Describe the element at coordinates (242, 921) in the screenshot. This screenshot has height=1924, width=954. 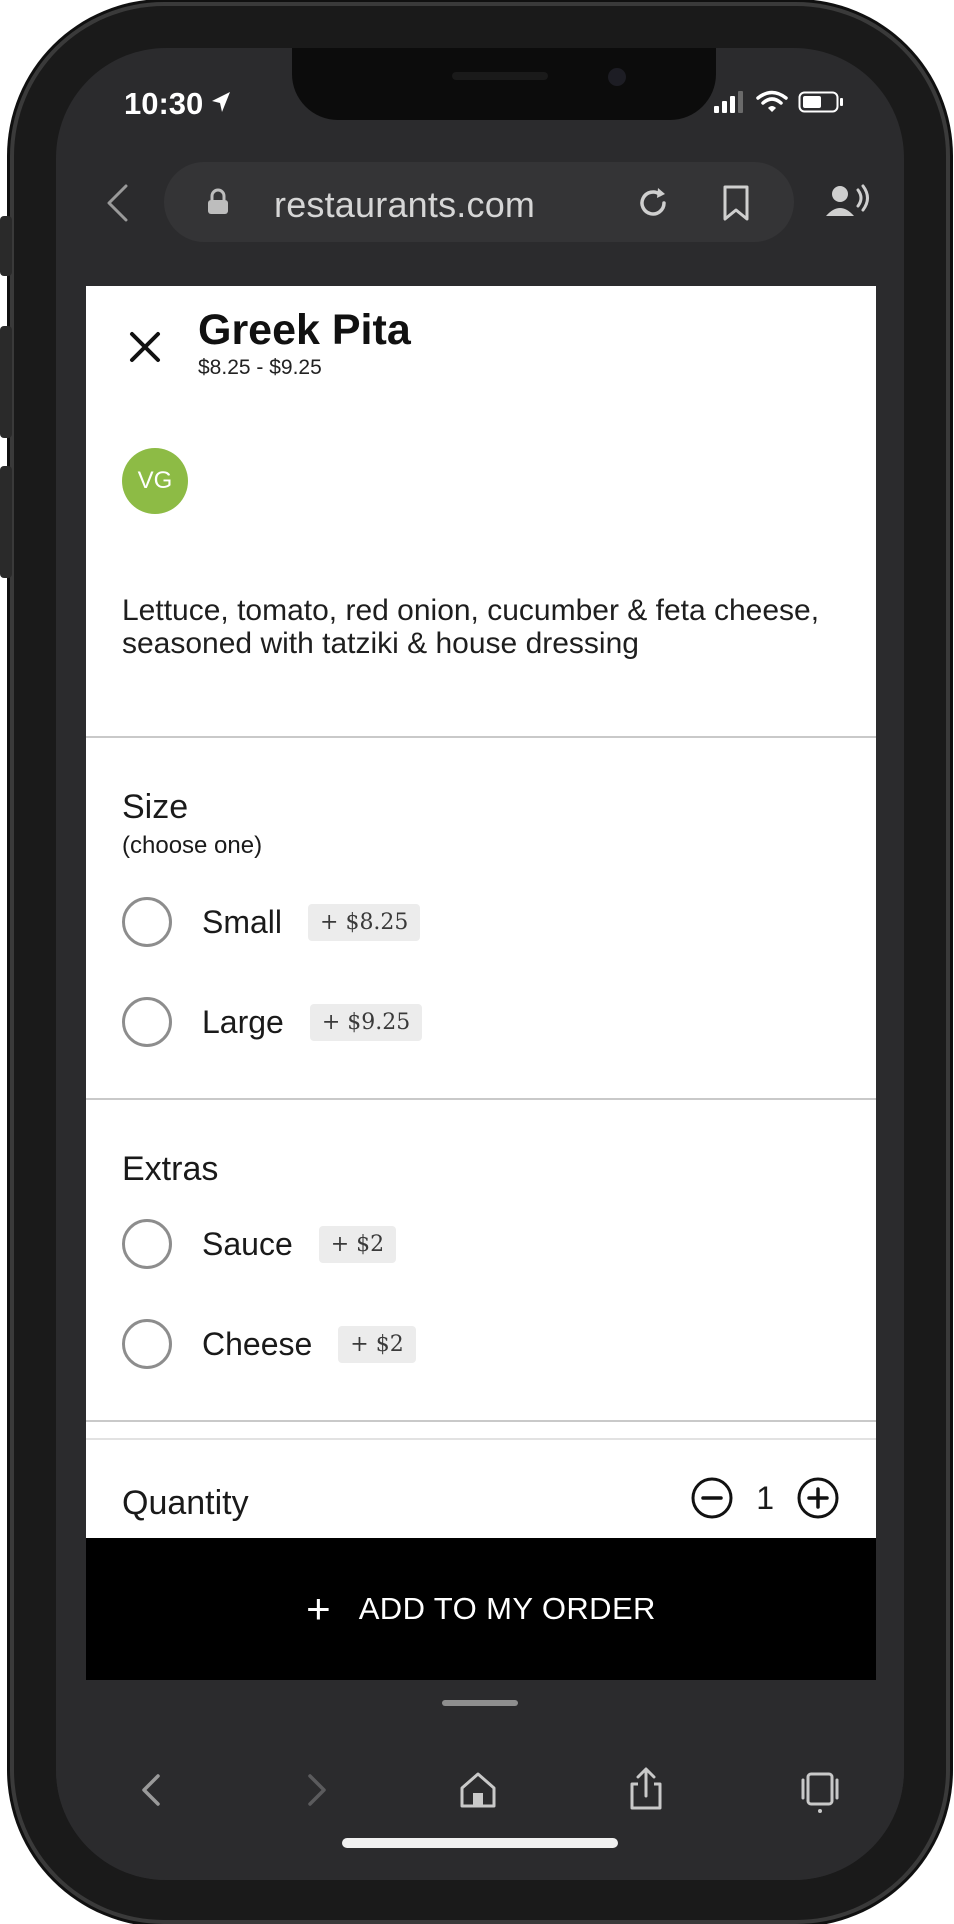
I see `option-label: Small` at that location.